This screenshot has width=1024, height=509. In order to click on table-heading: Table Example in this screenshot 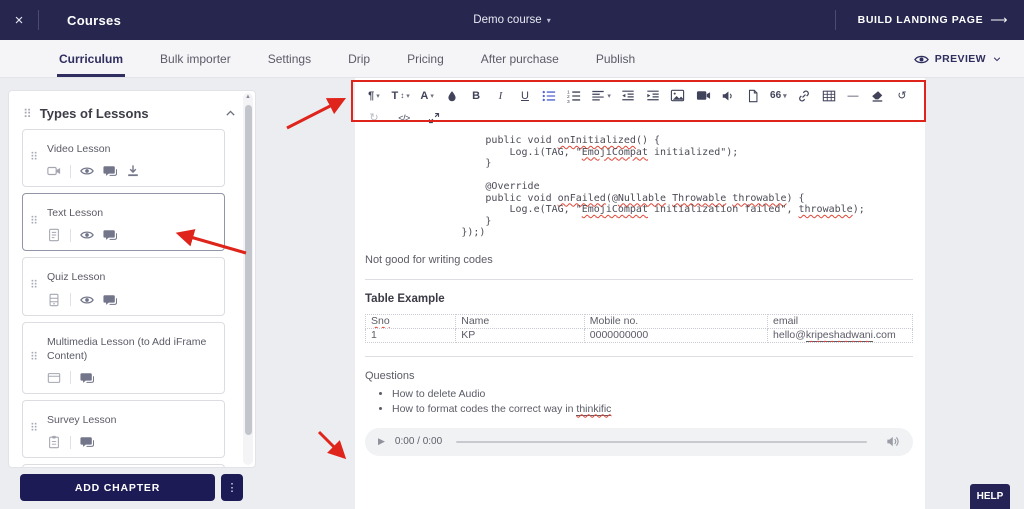, I will do `click(639, 299)`.